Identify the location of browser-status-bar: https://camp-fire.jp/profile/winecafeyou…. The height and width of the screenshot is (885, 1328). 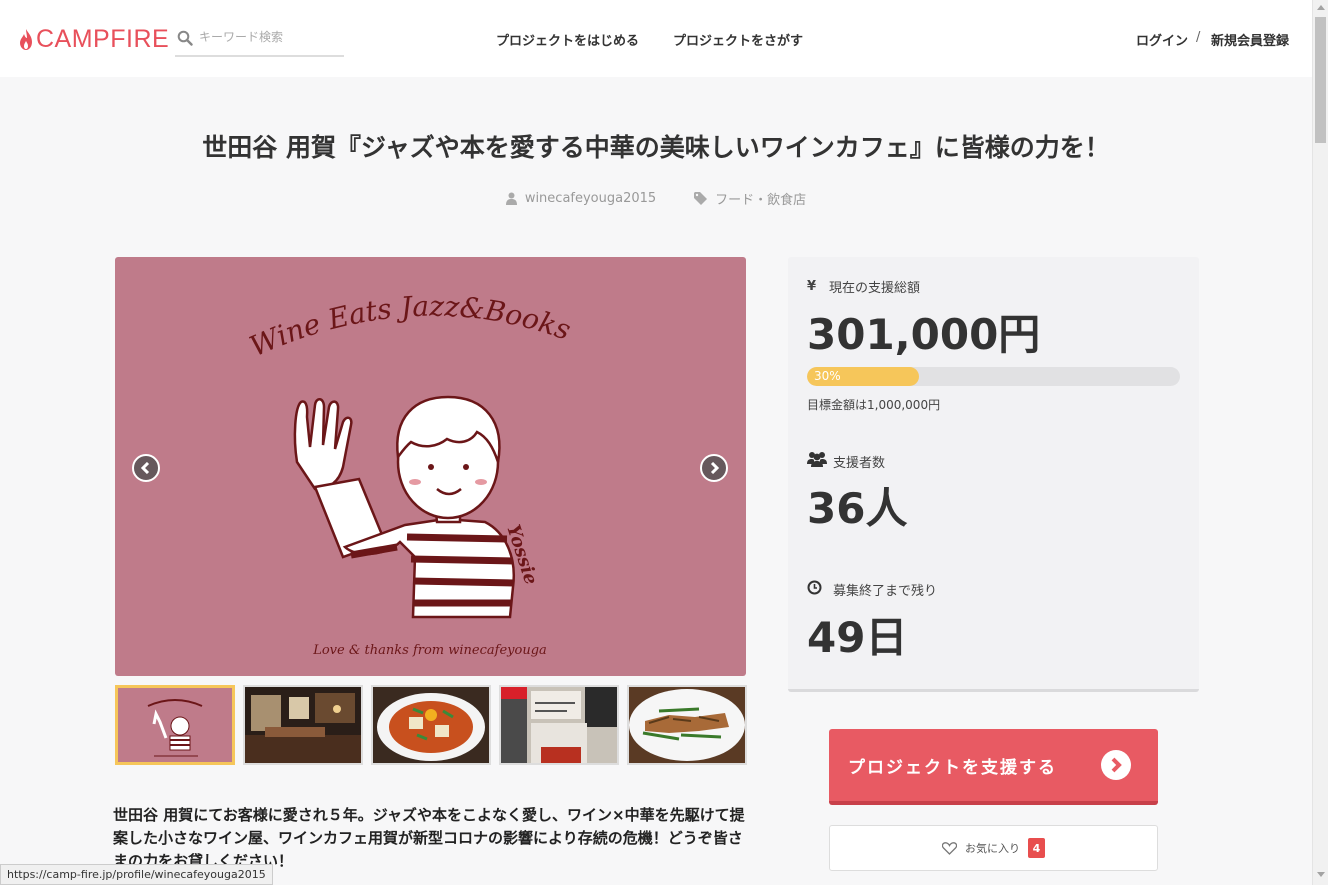
(136, 874).